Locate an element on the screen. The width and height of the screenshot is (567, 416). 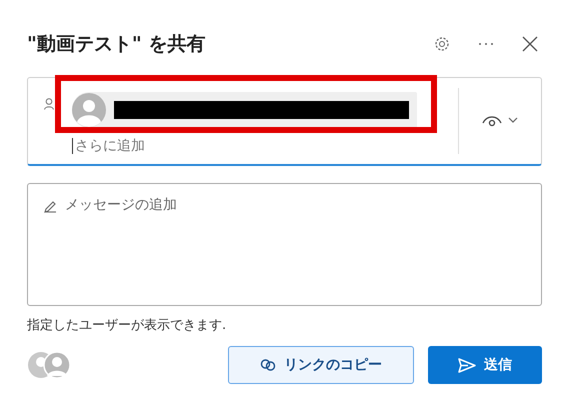
eye-icon is located at coordinates (500, 121).